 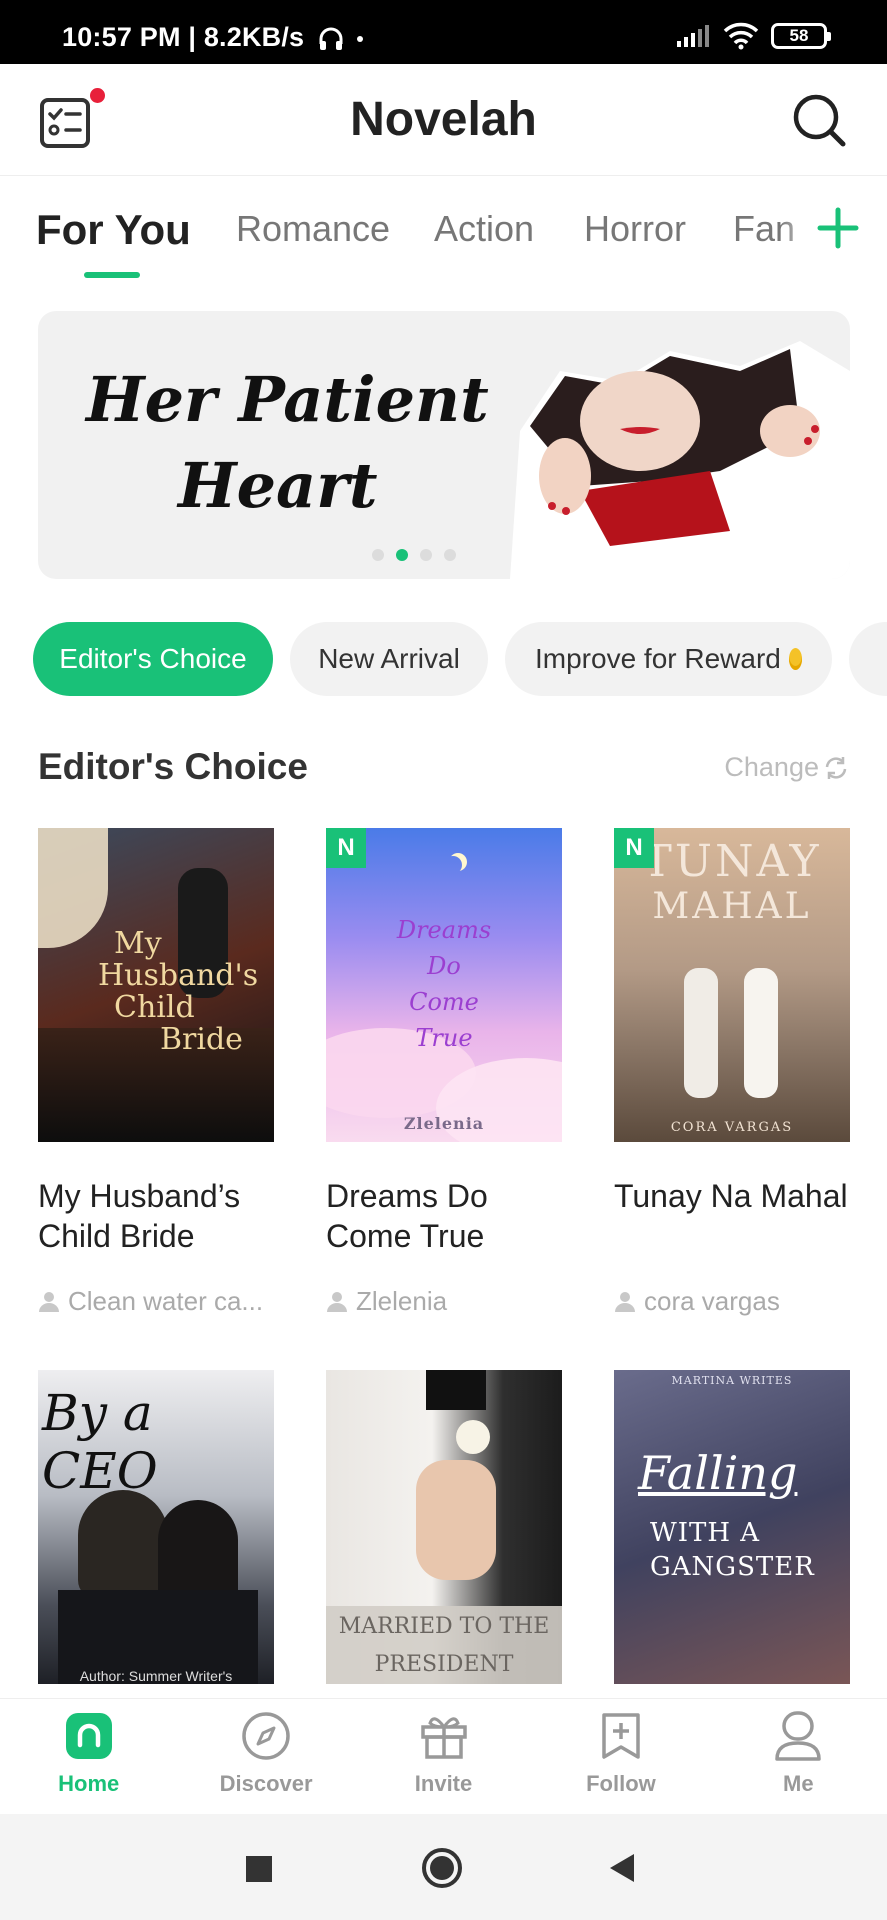 I want to click on chip-new-arrival: New Arrival, so click(x=389, y=659).